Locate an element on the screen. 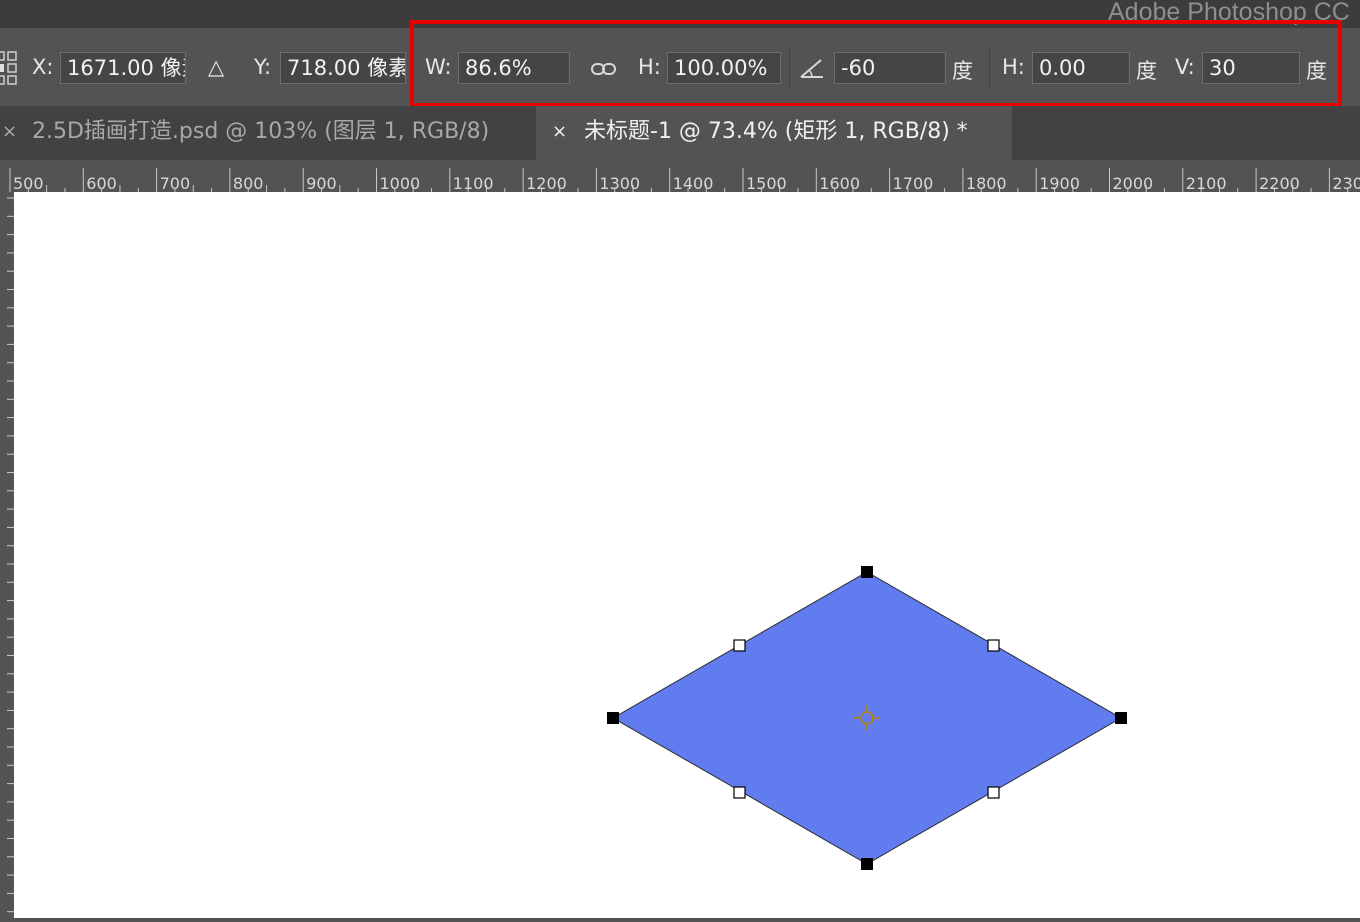  tab-document-2-5d: × 2.5D插画打造.psd @ 103% (图层 1, RGB/8) is located at coordinates (268, 133).